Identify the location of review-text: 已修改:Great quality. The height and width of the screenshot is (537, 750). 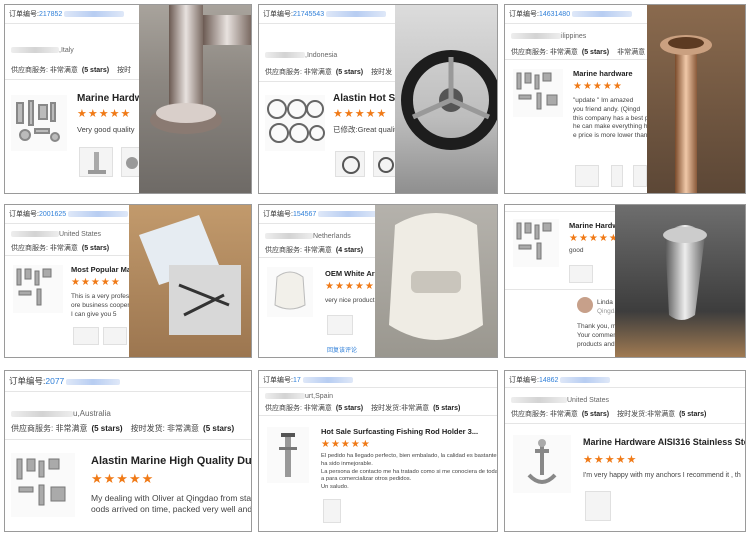
(365, 129).